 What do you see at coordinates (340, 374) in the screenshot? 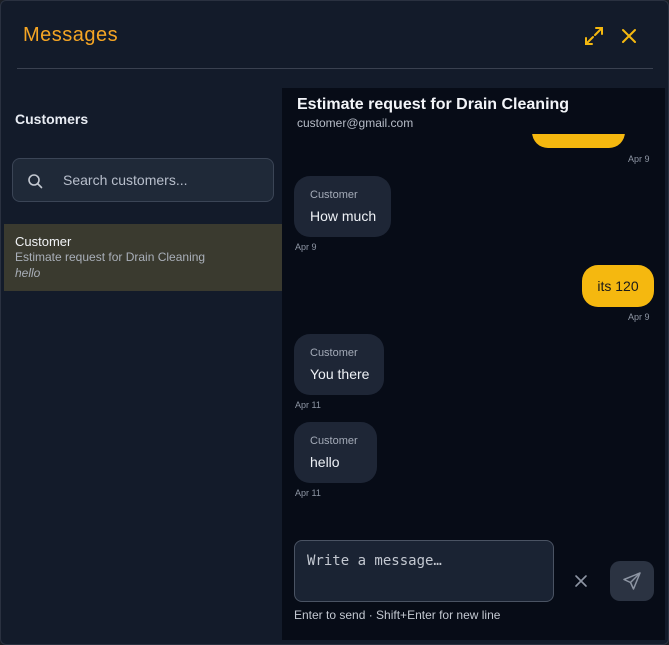
I see `message-text: You there` at bounding box center [340, 374].